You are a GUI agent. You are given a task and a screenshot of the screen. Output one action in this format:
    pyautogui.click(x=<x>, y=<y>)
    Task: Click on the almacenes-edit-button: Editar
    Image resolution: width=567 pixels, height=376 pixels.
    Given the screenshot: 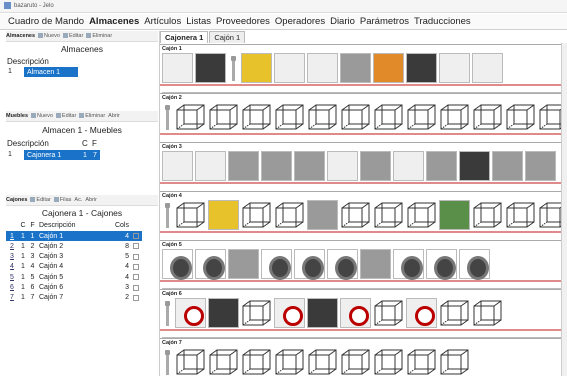 What is the action you would take?
    pyautogui.click(x=72, y=36)
    